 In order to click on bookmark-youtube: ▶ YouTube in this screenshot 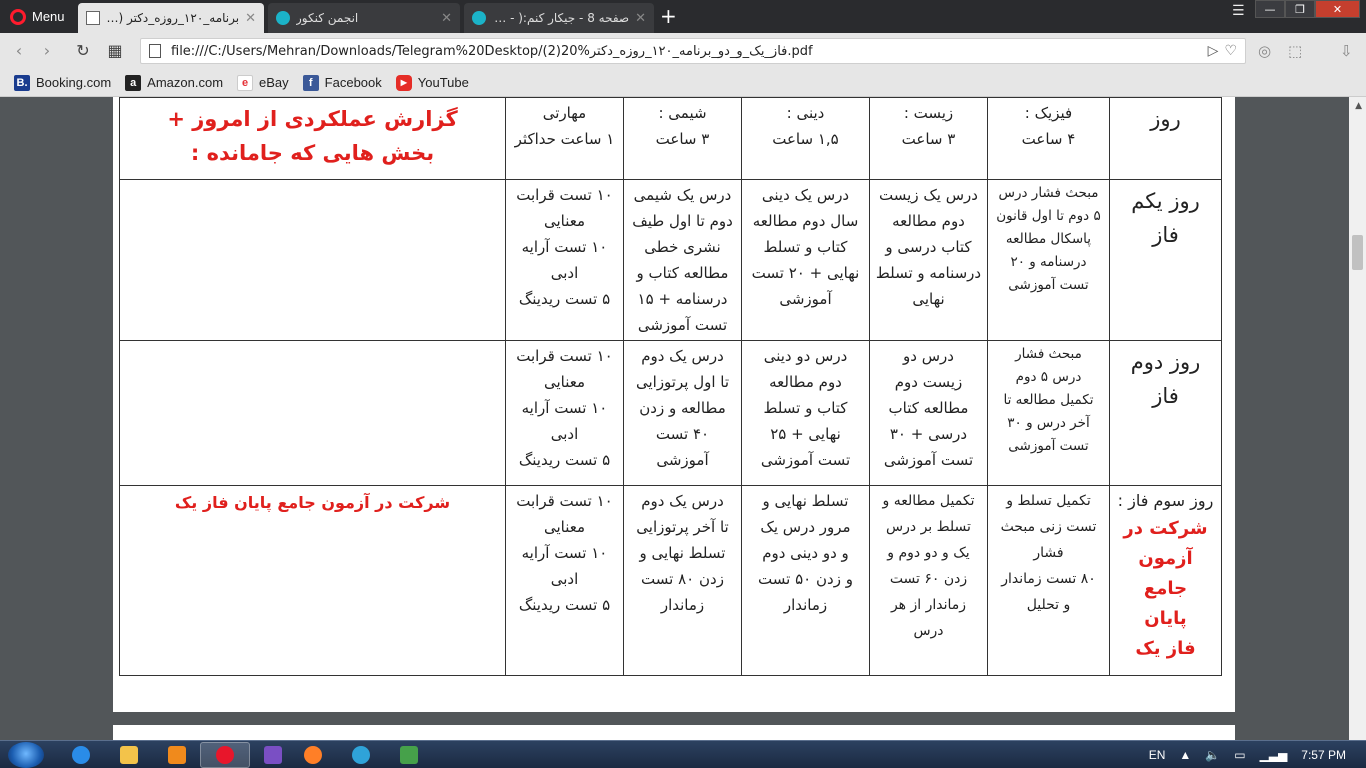, I will do `click(432, 82)`.